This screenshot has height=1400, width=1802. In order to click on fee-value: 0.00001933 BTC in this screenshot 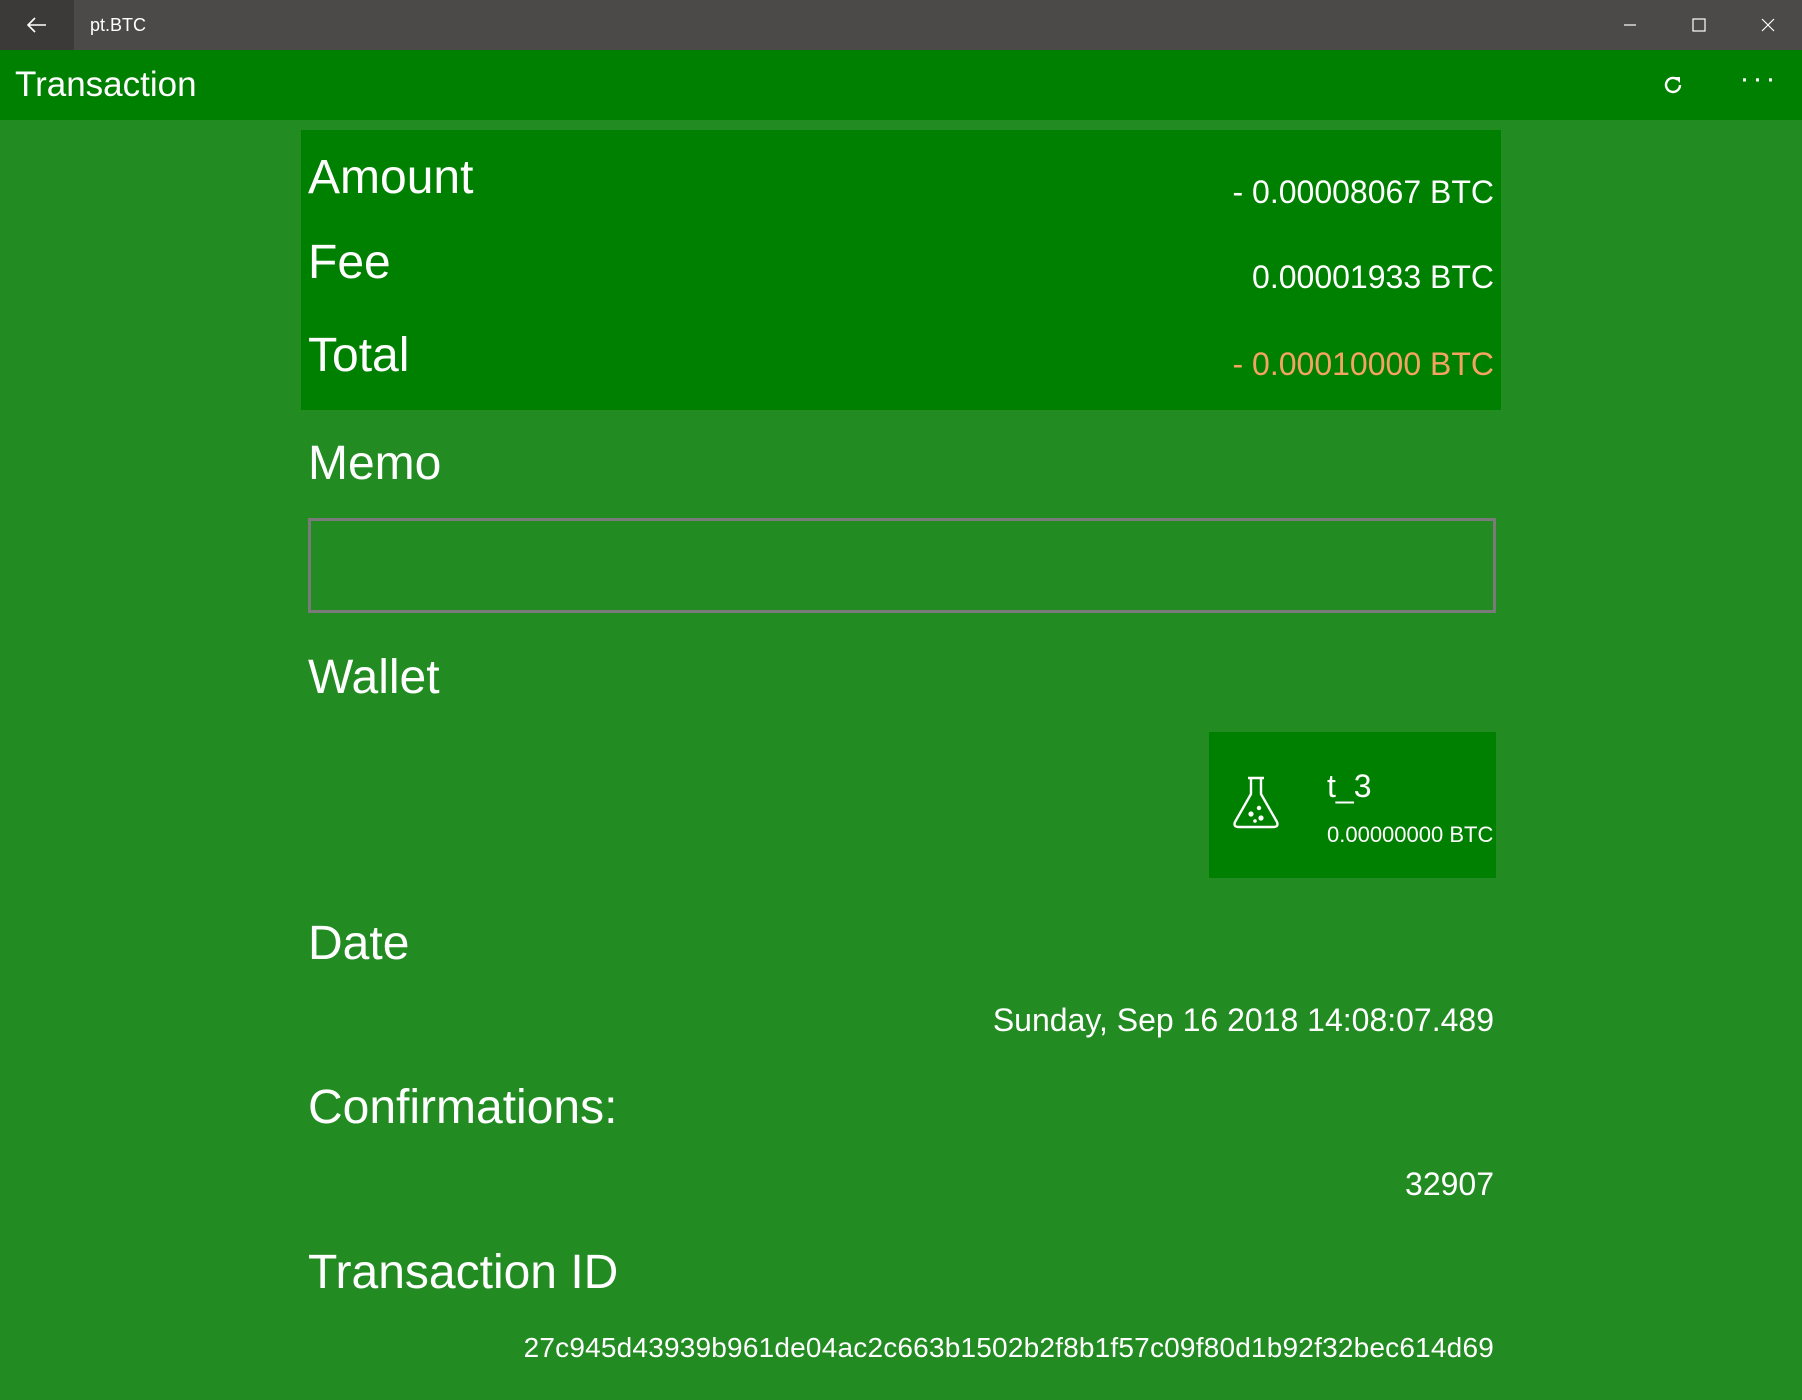, I will do `click(1373, 277)`.